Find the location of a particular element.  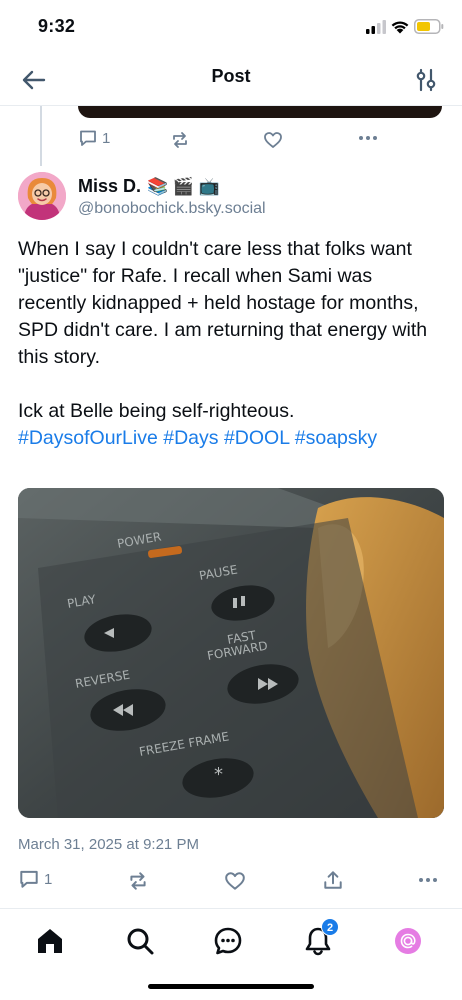

cellular-signal-icon is located at coordinates (376, 27).